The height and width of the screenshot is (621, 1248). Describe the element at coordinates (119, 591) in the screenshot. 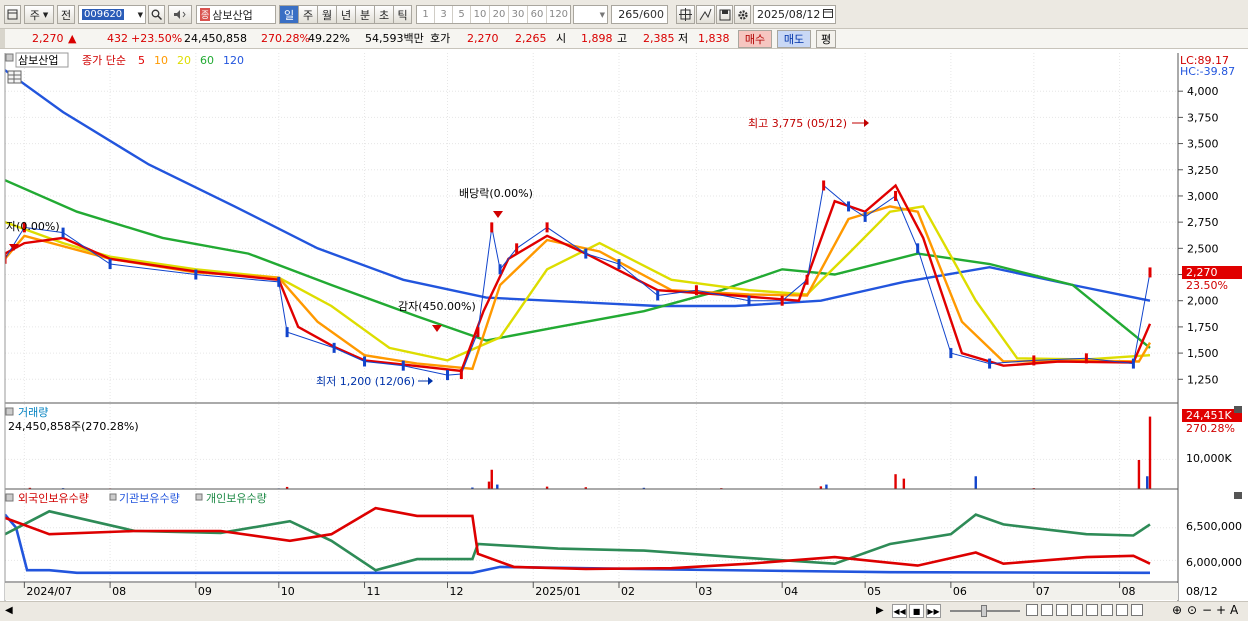

I see `x-axis-label: 08` at that location.